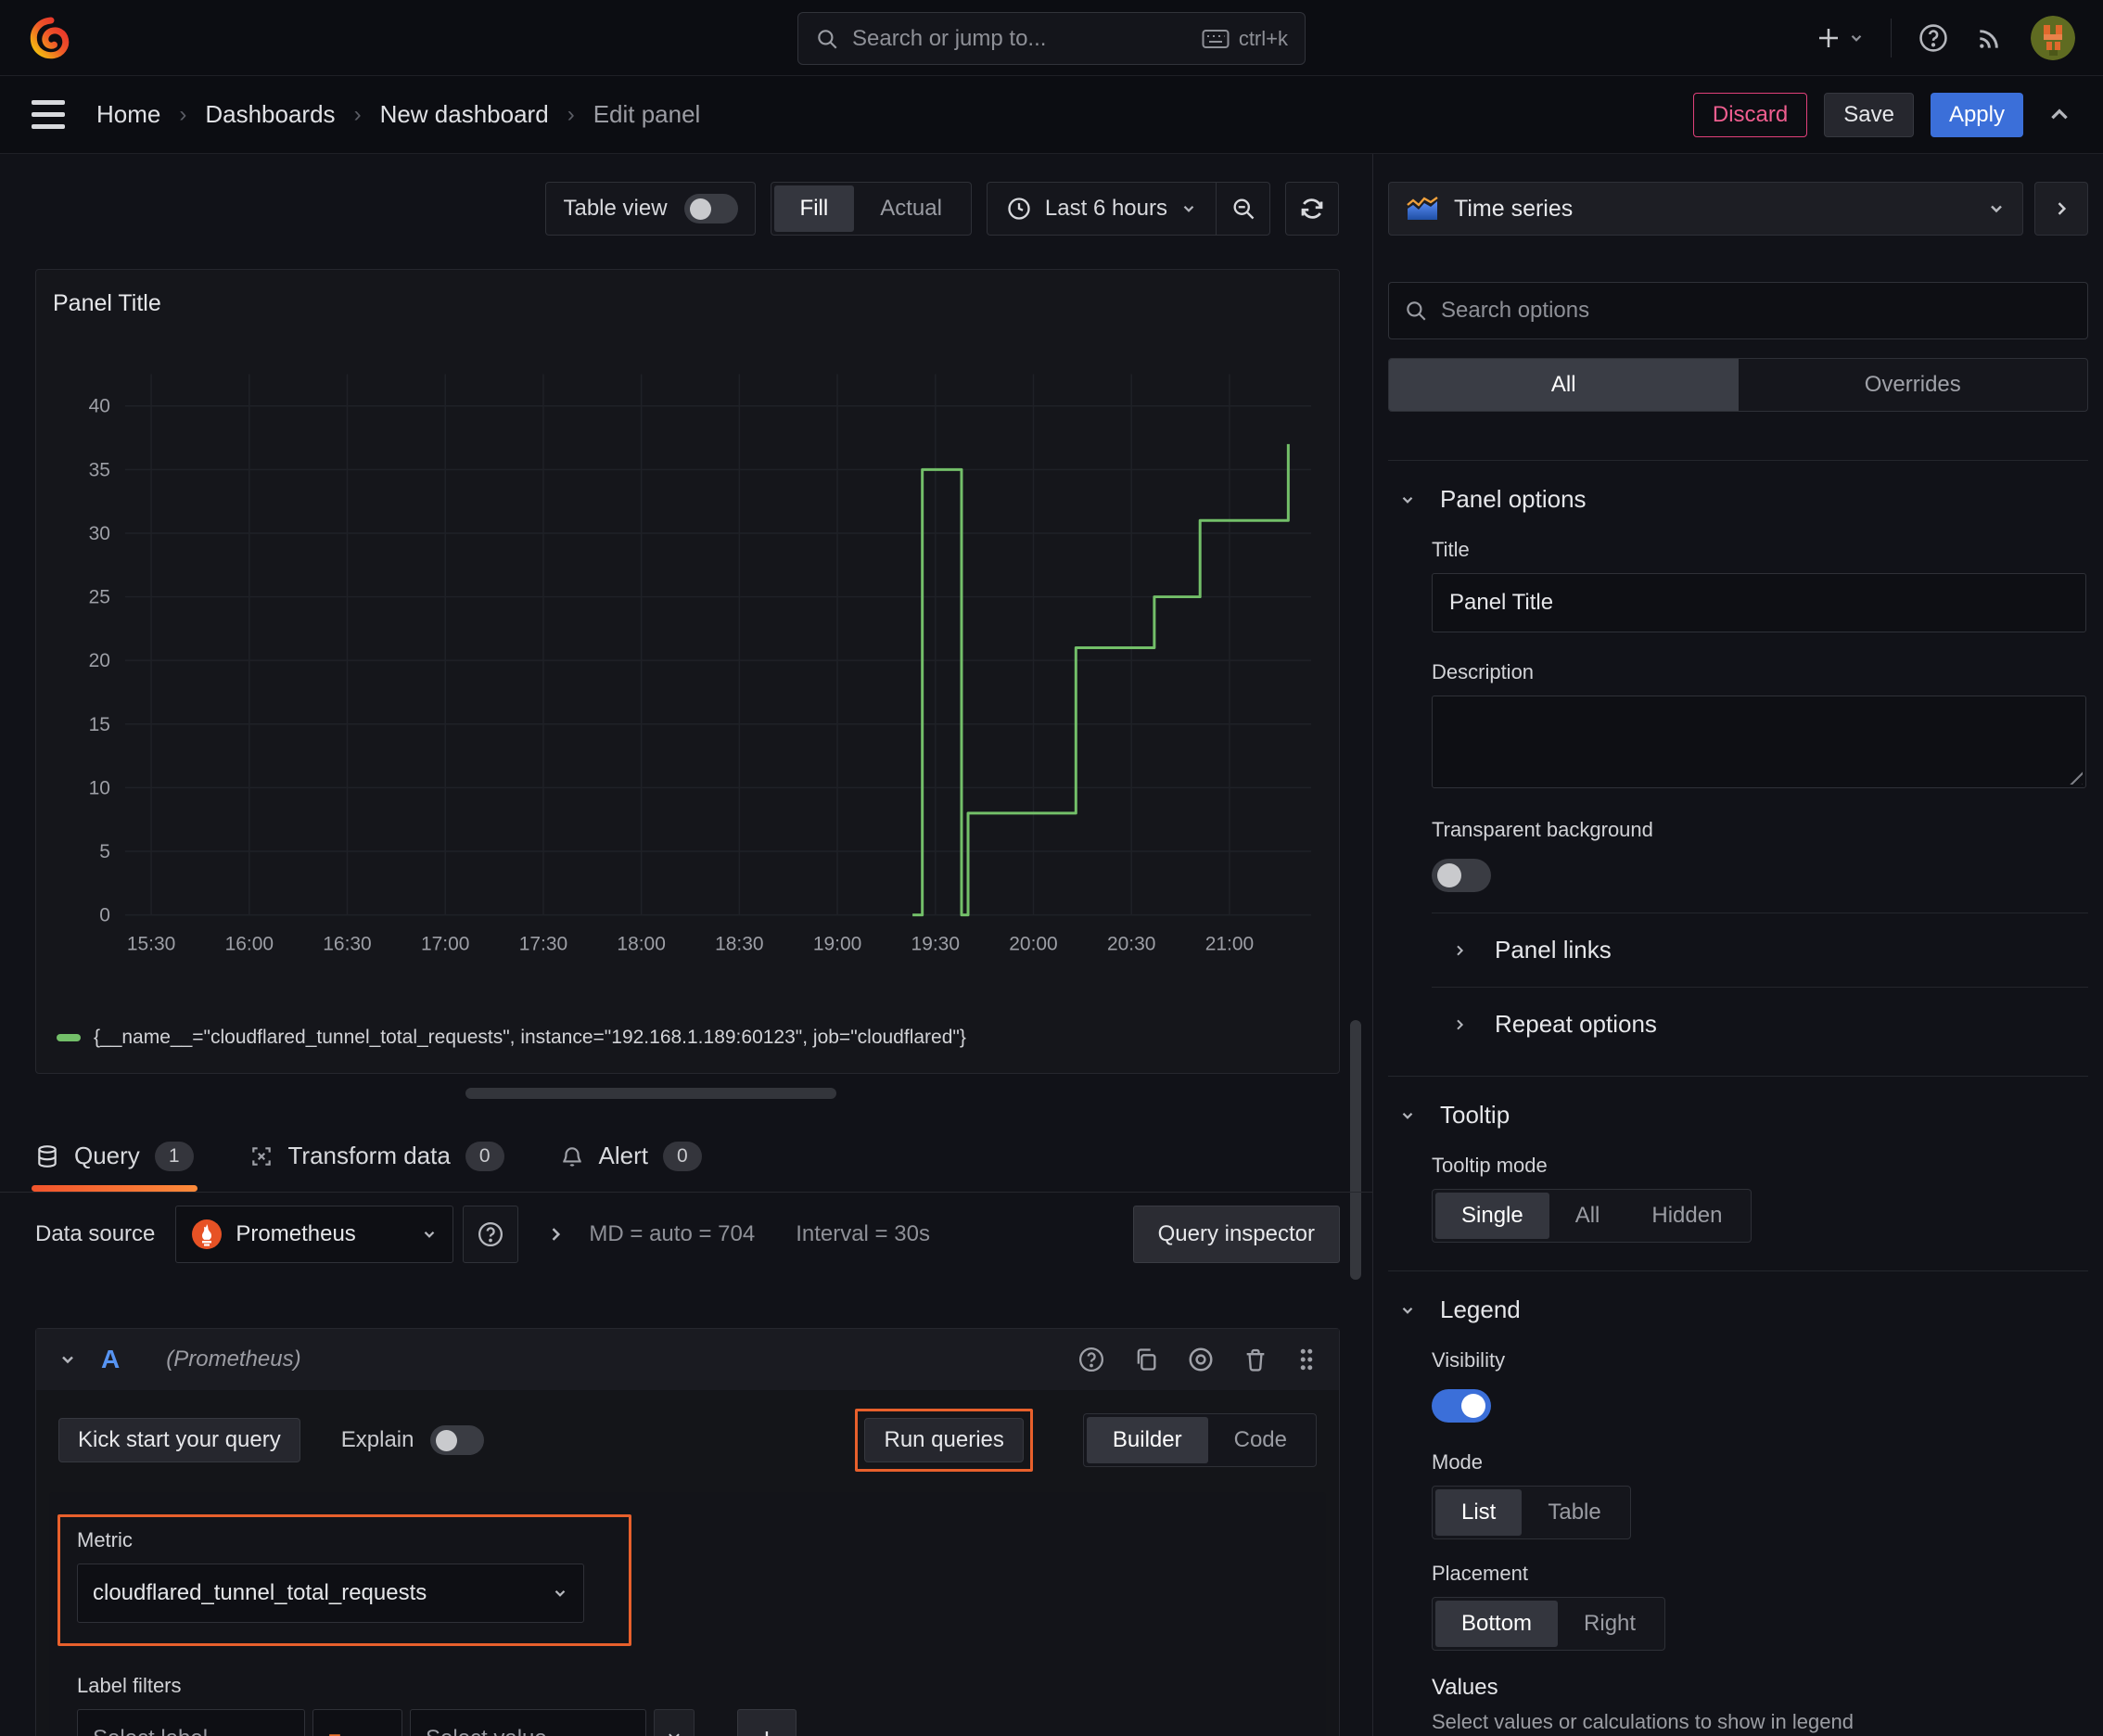  I want to click on segment-builder: Builder, so click(1147, 1440).